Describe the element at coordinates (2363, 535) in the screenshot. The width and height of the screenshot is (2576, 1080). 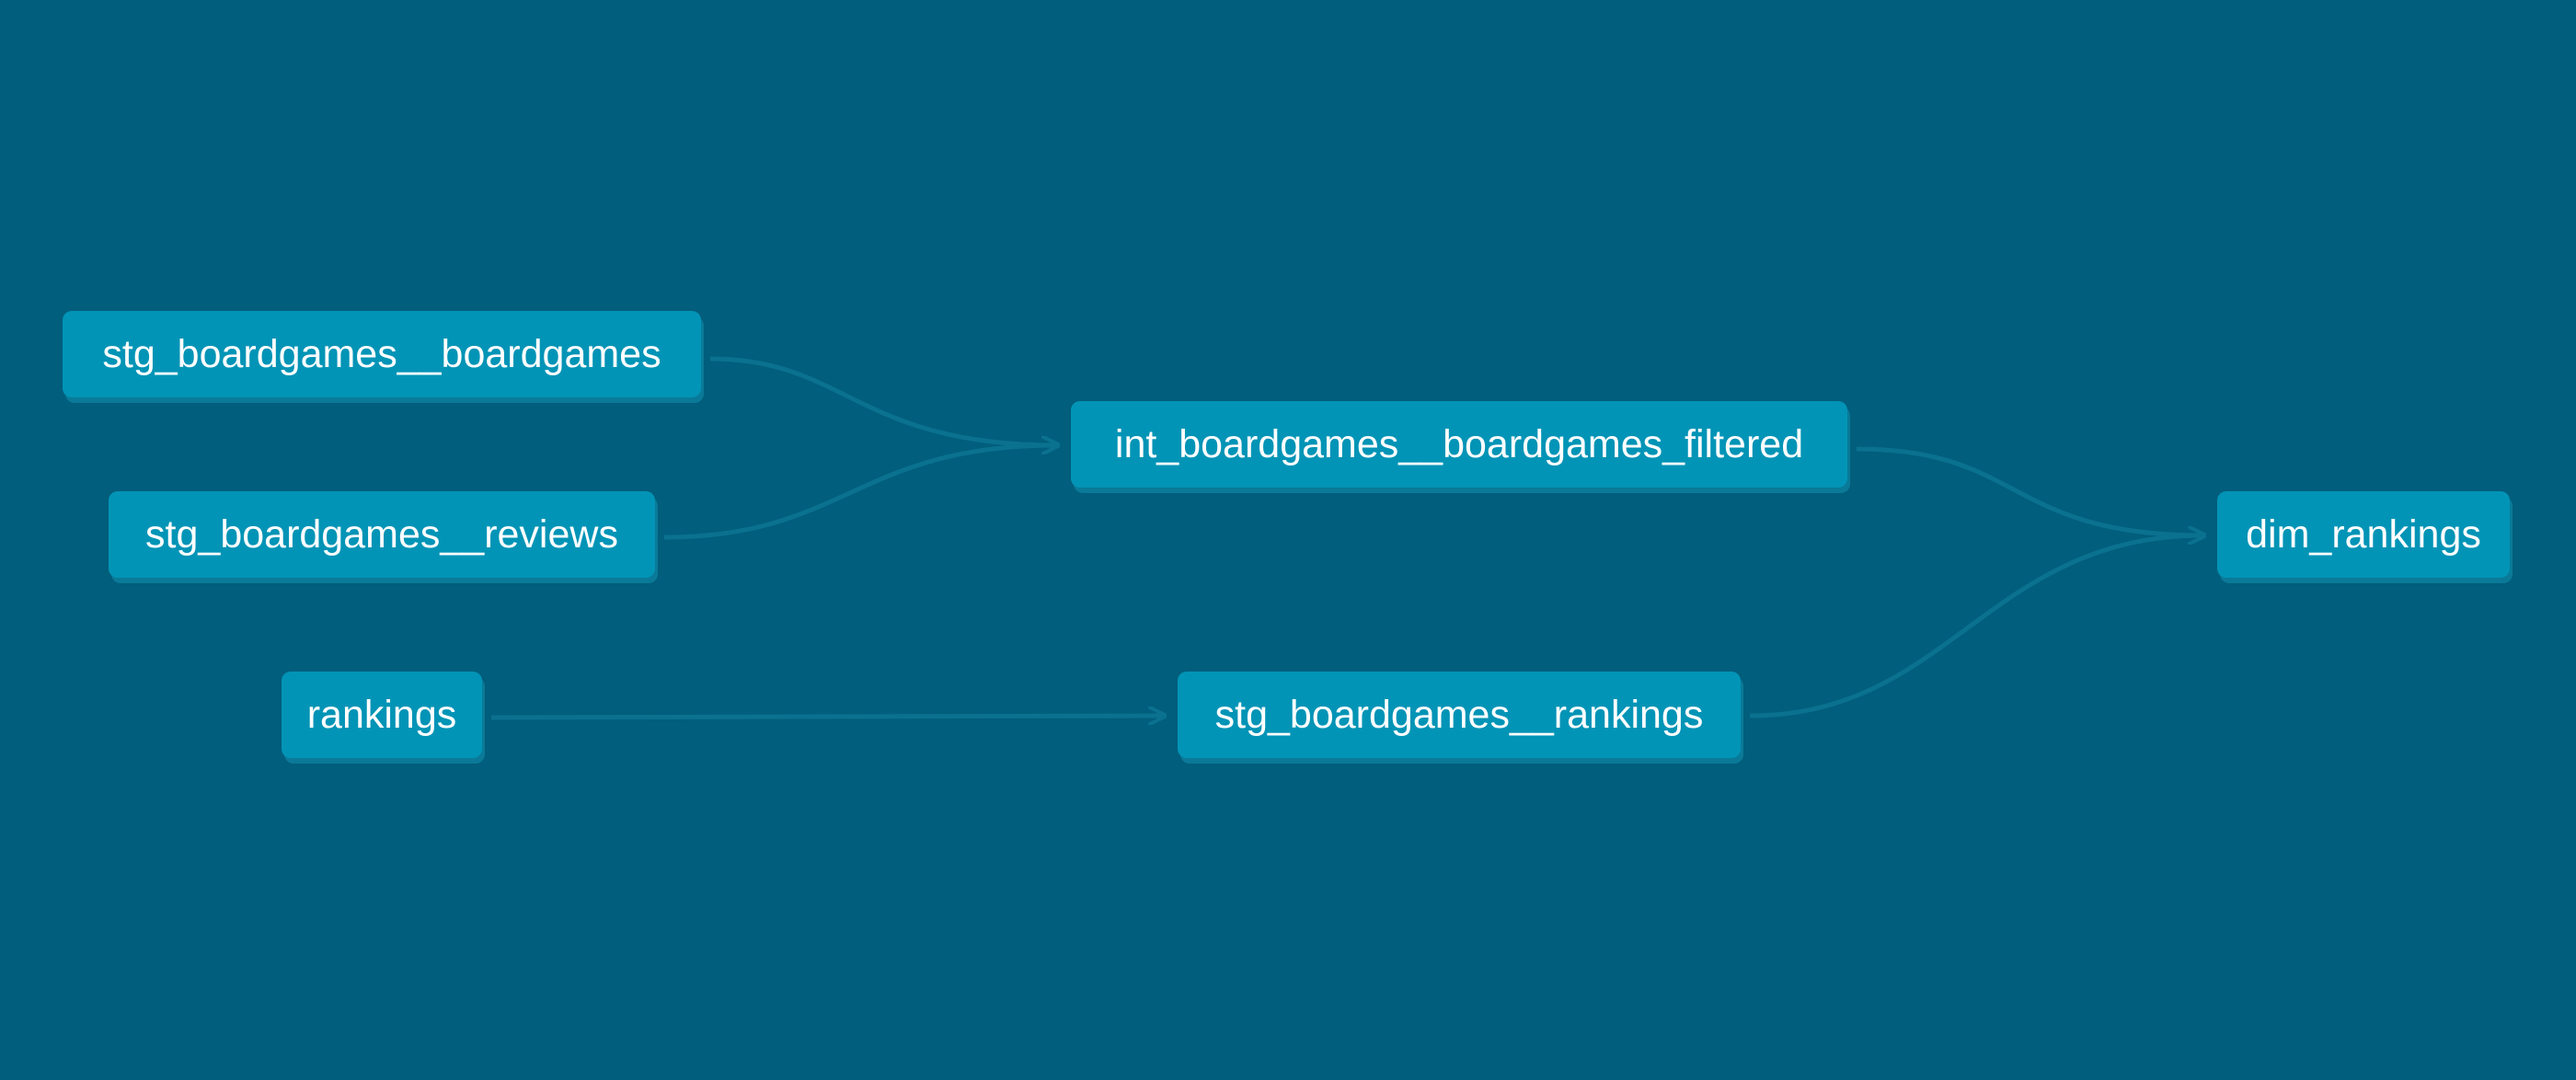
I see `node-dim-rankings: dim_rankings` at that location.